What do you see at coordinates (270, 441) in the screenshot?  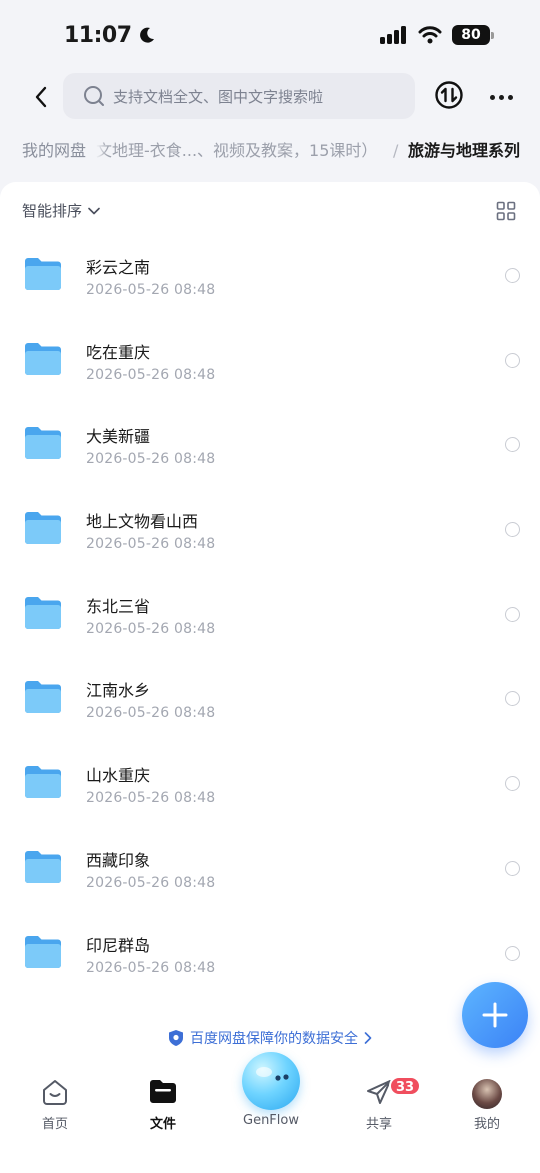 I see `file-row: 大美新疆 2026-05-26 08:48` at bounding box center [270, 441].